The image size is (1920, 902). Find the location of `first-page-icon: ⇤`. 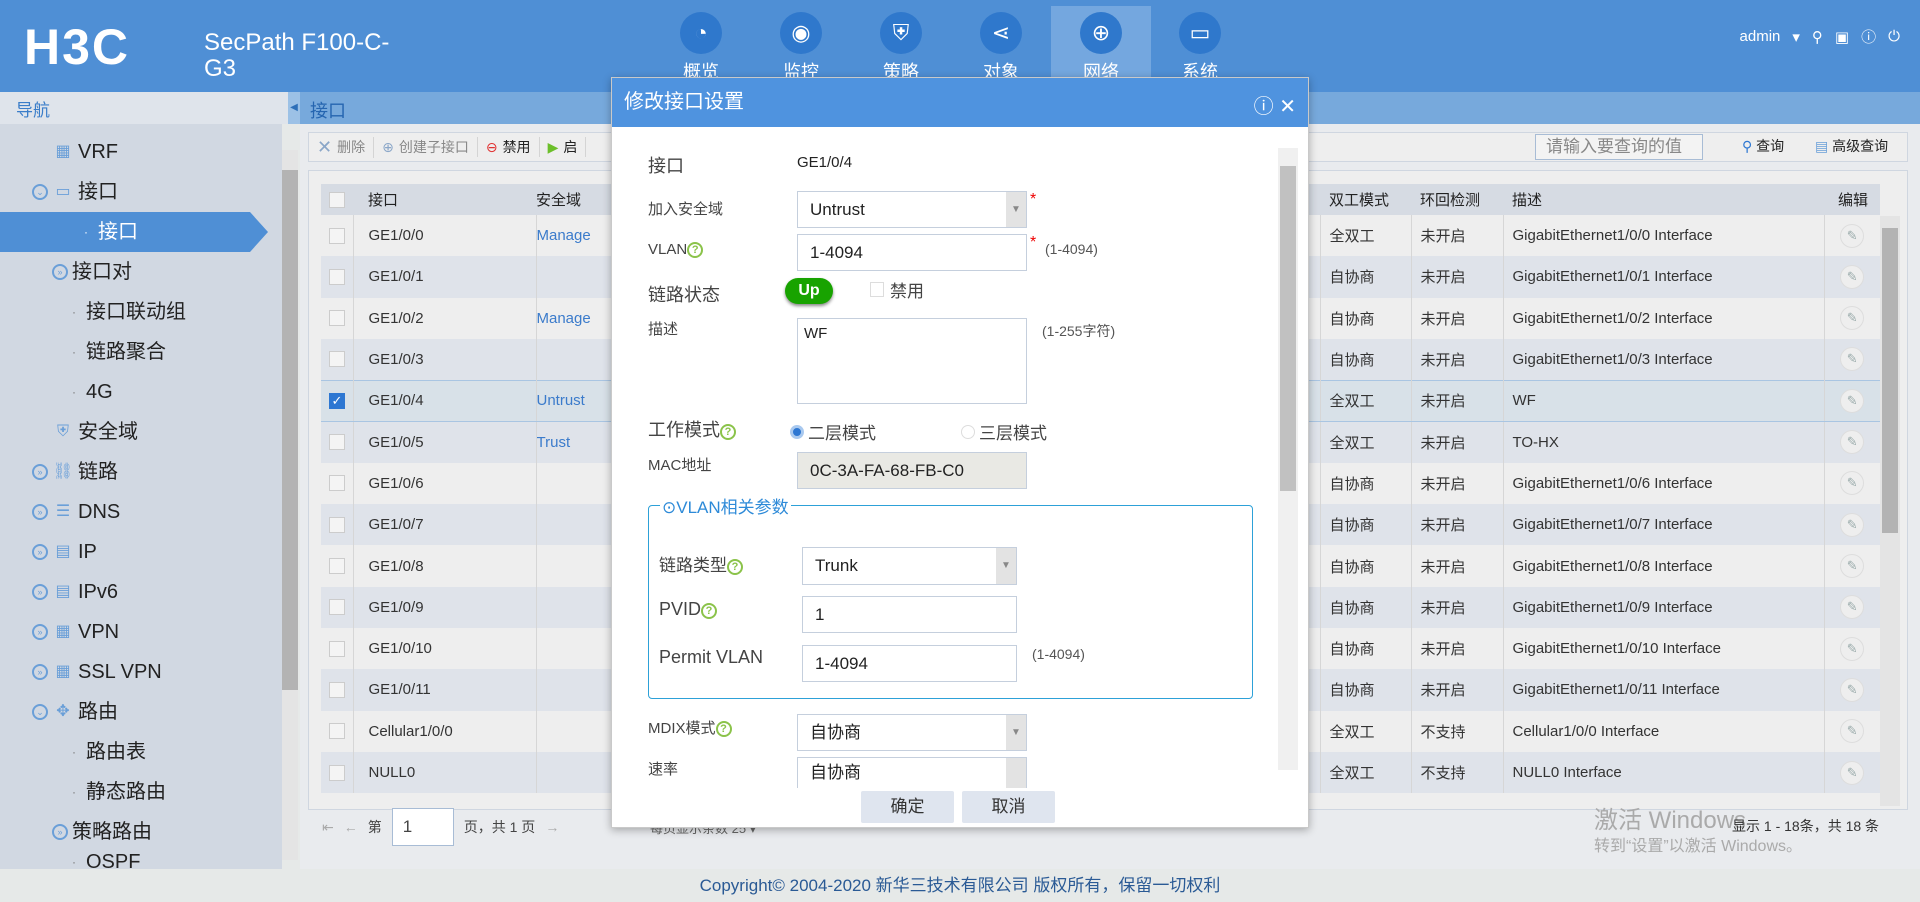

first-page-icon: ⇤ is located at coordinates (328, 827).